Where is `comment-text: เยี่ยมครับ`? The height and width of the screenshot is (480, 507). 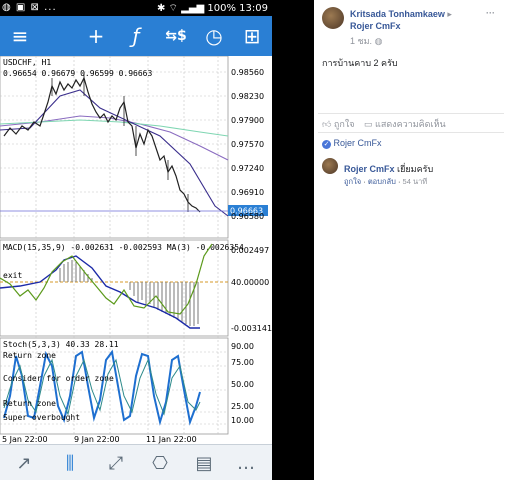
comment-text: เยี่ยมครับ is located at coordinates (415, 169).